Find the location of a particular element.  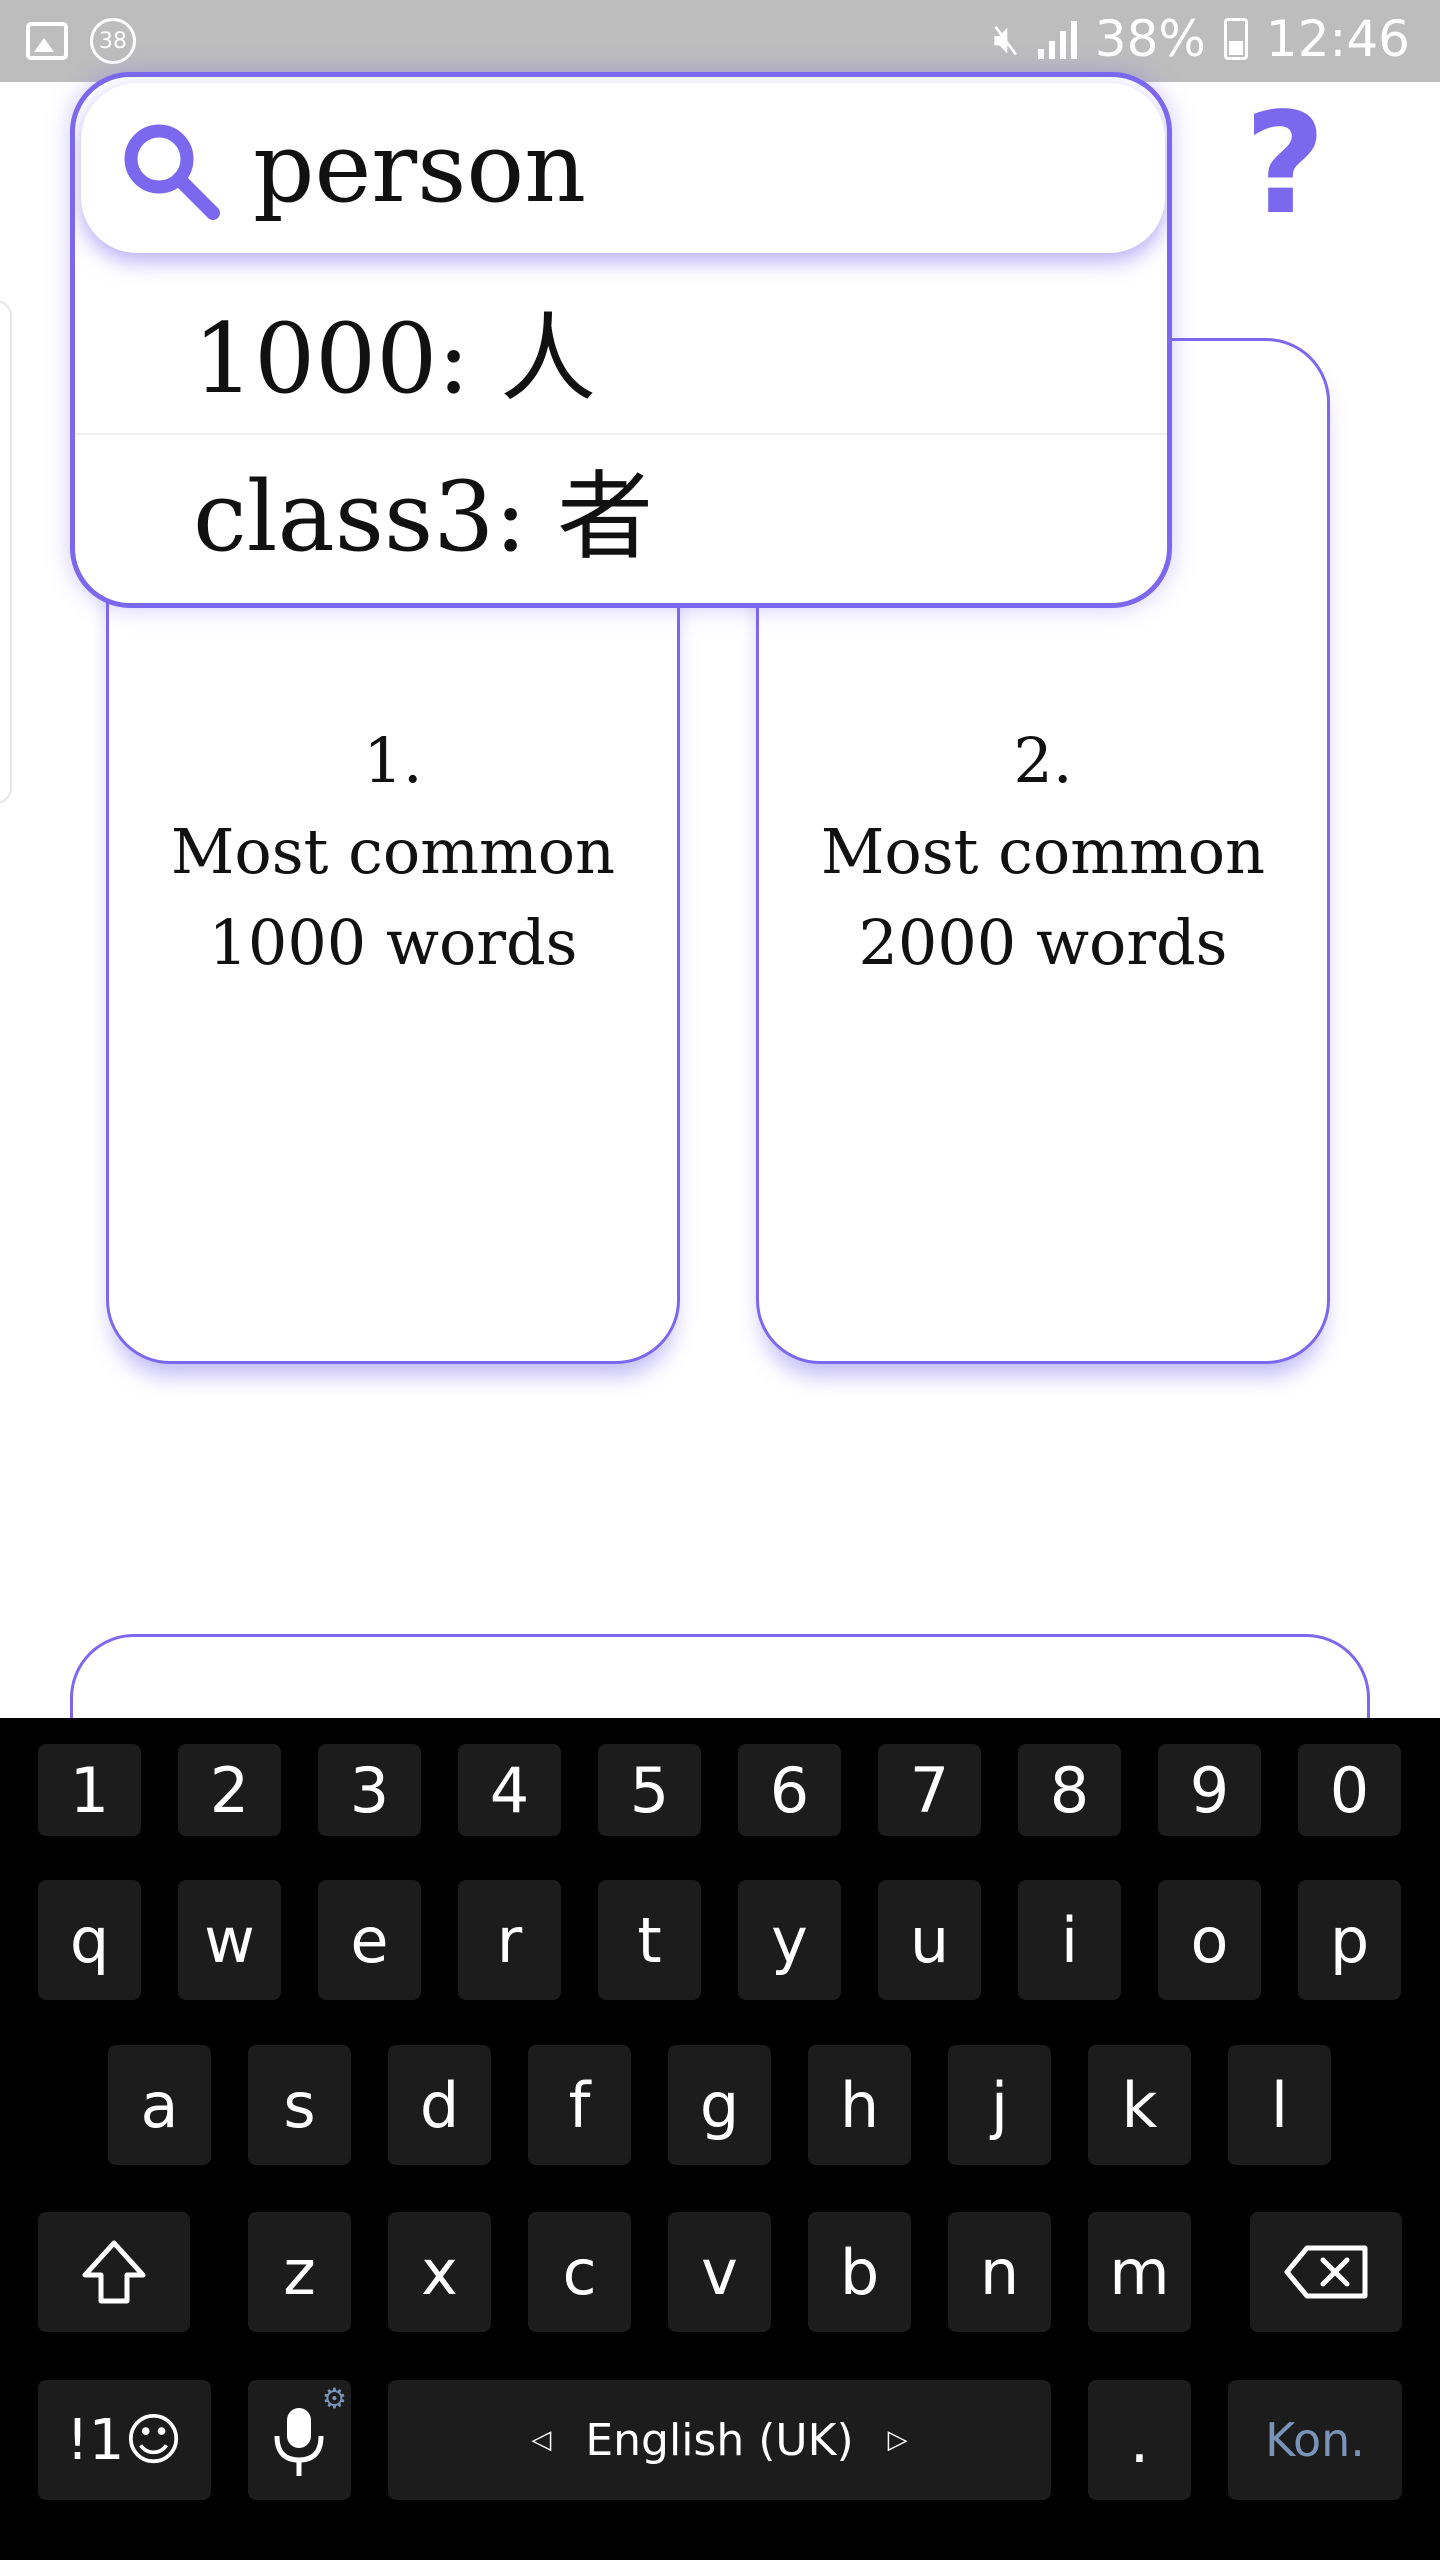

help-button: ? is located at coordinates (1285, 165).